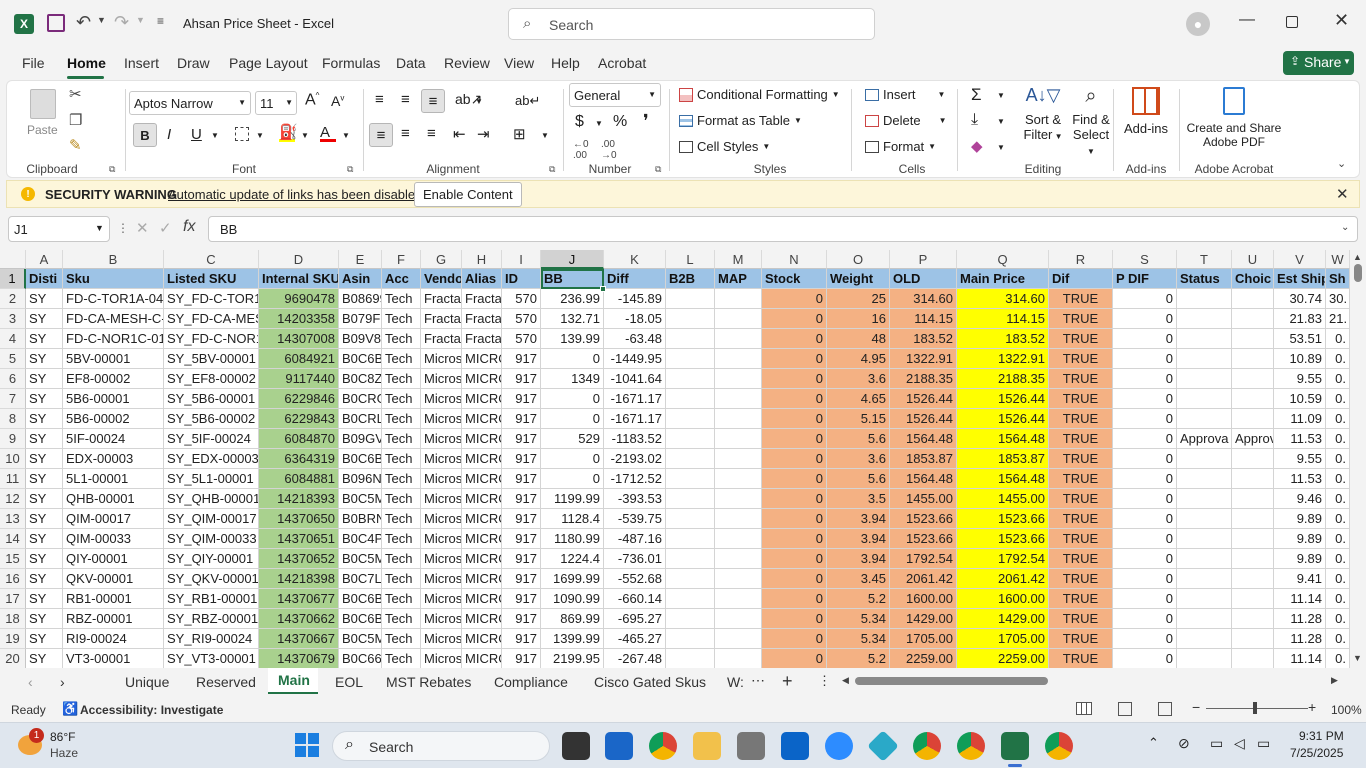 The image size is (1366, 768). I want to click on sheet-tab-compliance: Compliance, so click(531, 682).